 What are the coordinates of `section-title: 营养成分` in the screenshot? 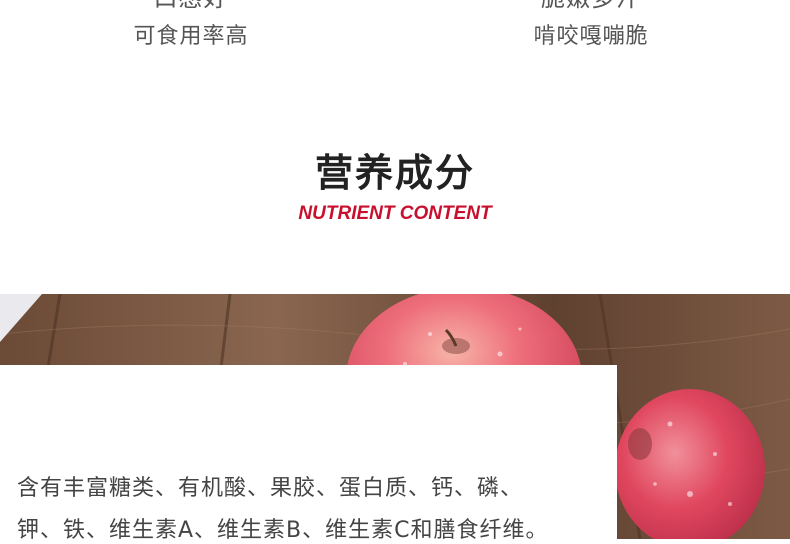 It's located at (394, 173).